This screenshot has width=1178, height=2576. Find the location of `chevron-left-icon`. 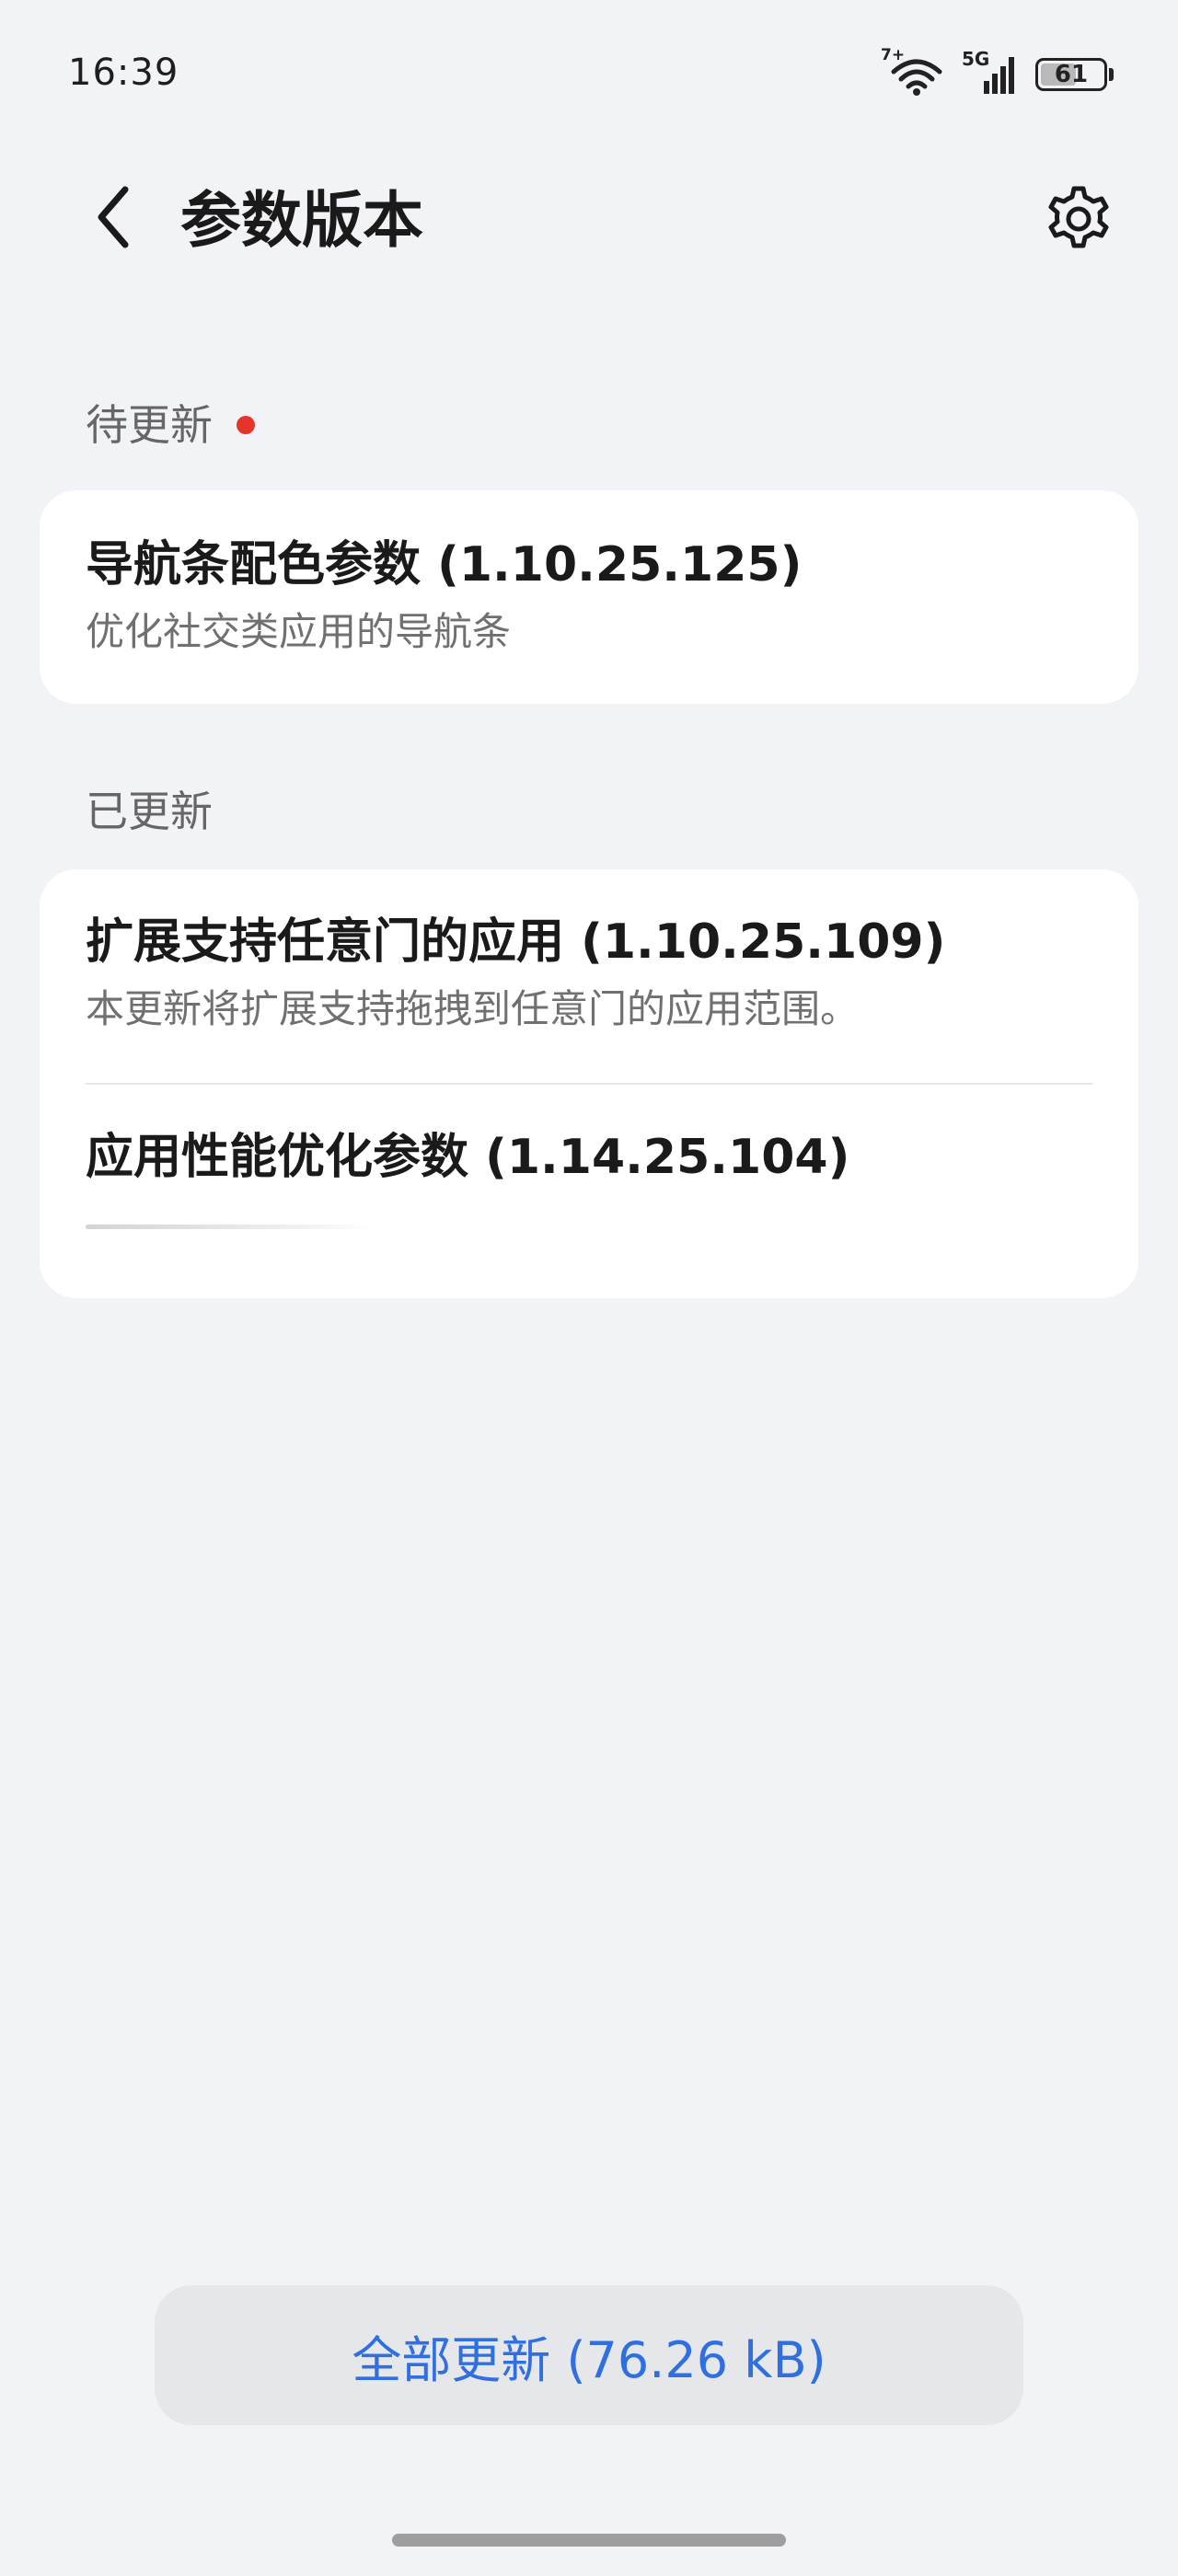

chevron-left-icon is located at coordinates (113, 217).